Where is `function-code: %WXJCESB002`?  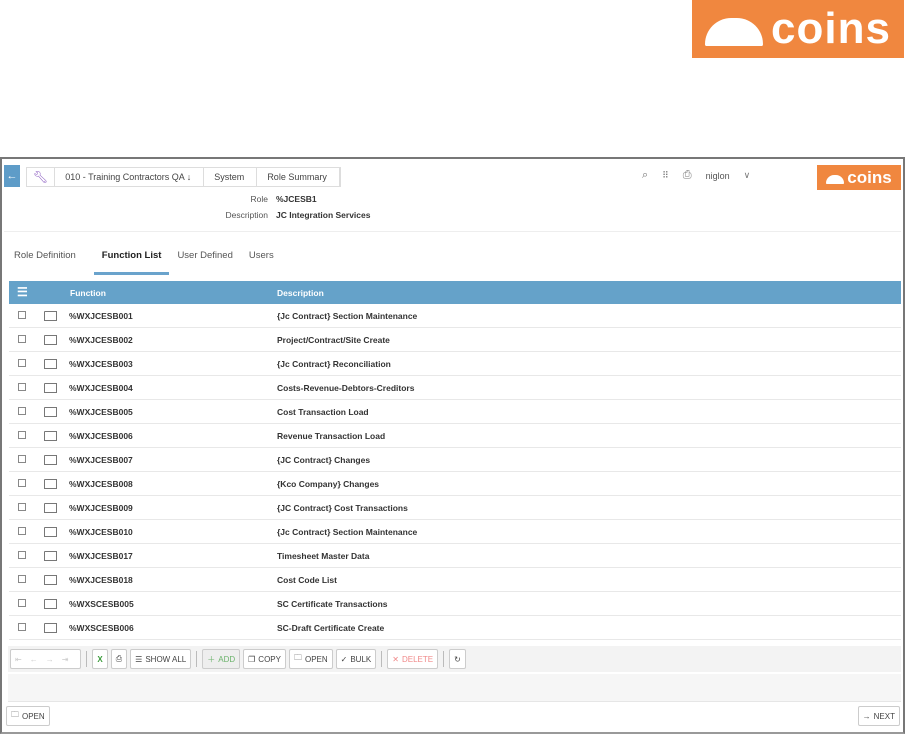 function-code: %WXJCESB002 is located at coordinates (101, 340).